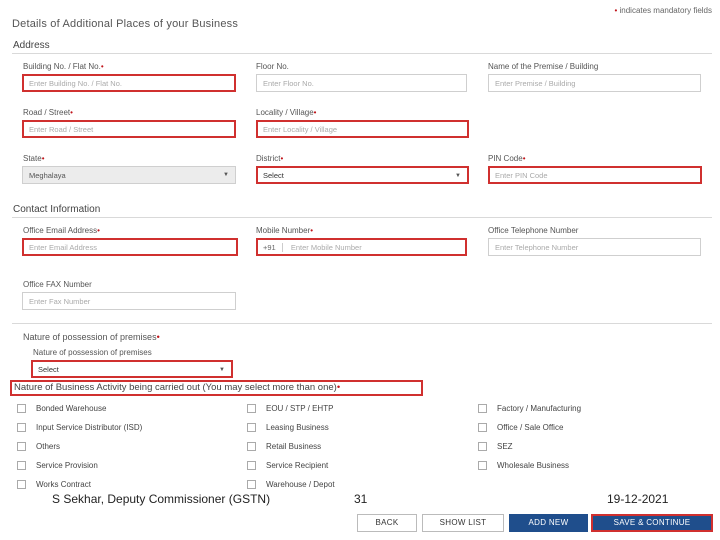 The height and width of the screenshot is (540, 720). I want to click on activity-label: Service Provision, so click(67, 465).